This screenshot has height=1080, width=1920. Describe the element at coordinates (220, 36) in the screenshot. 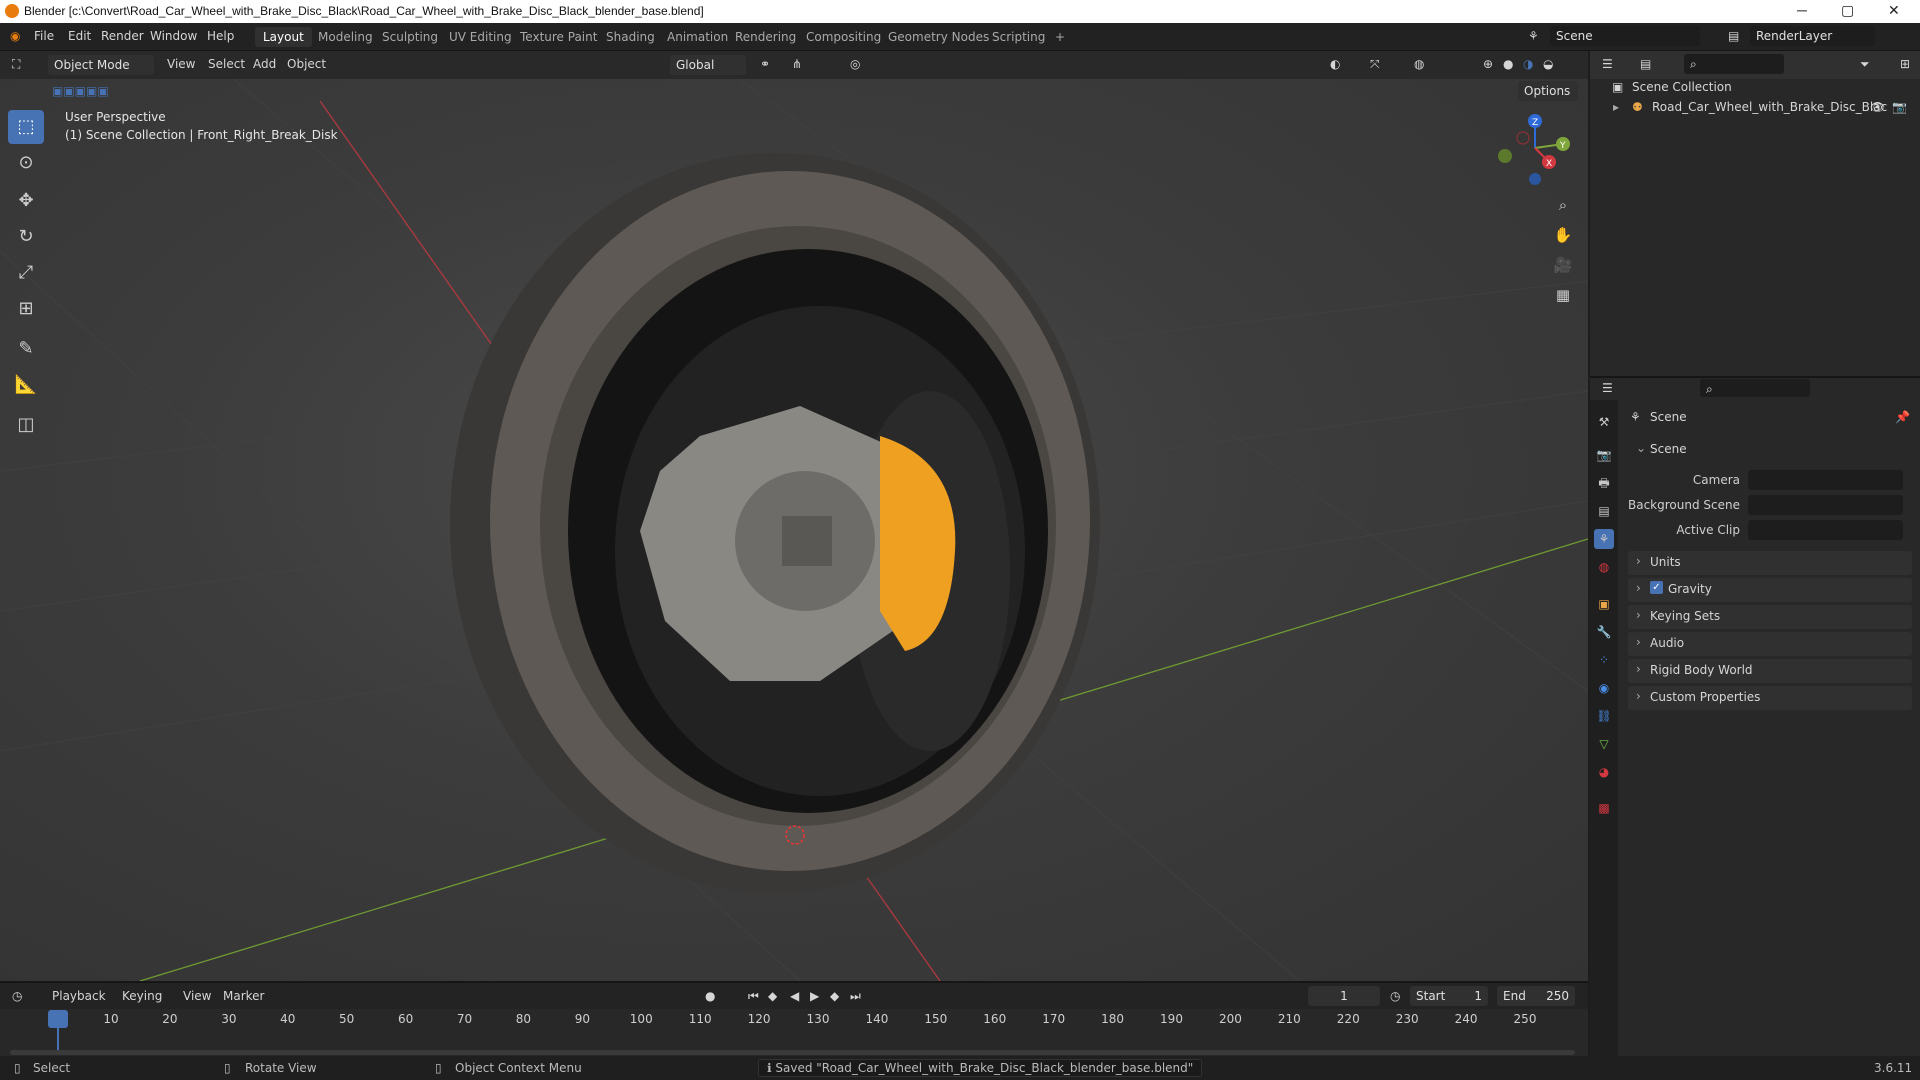

I see `menu-help: Help` at that location.